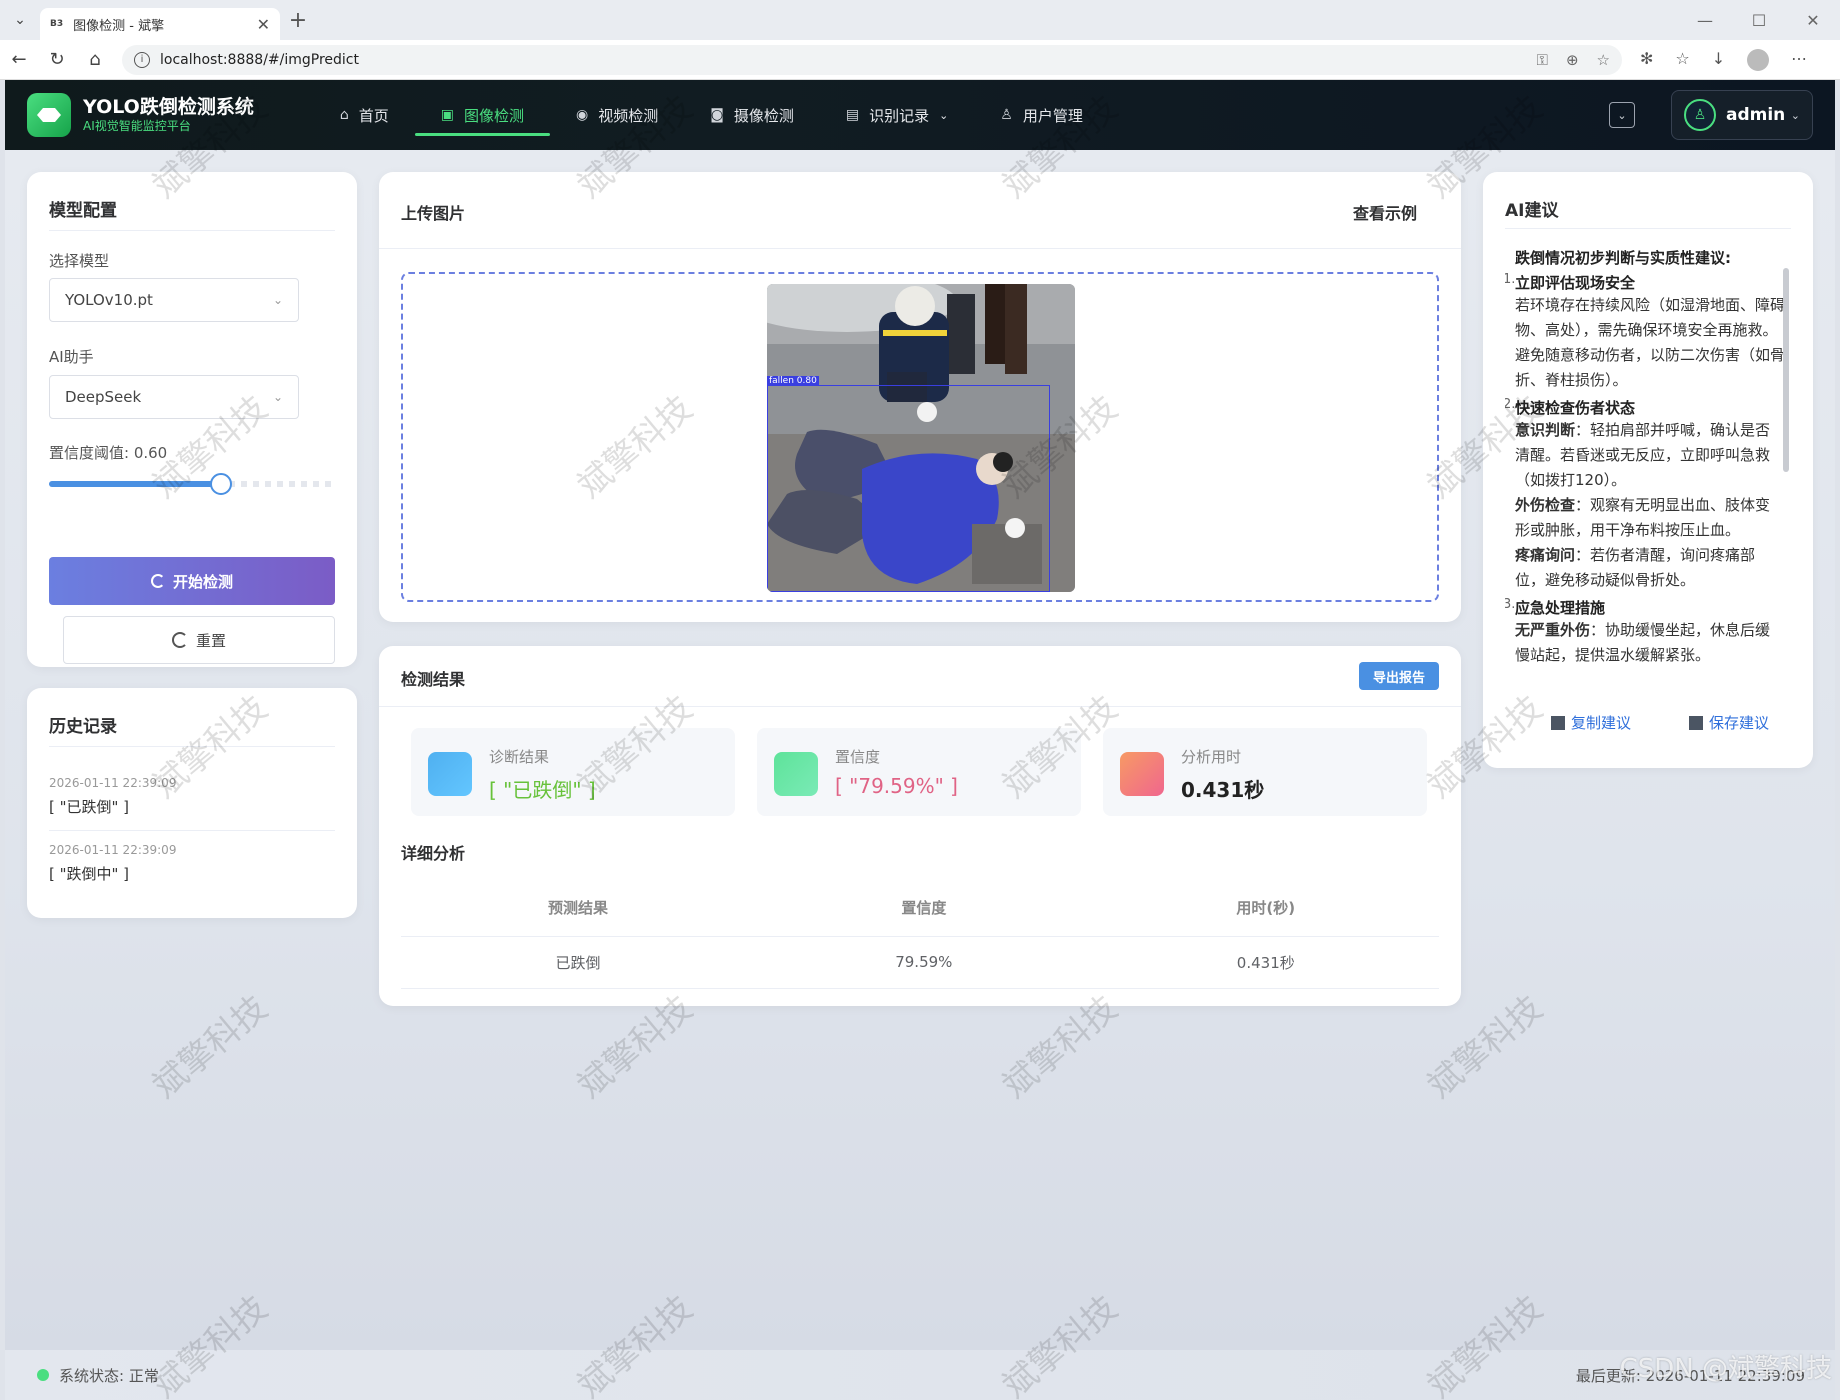 The height and width of the screenshot is (1400, 1840). What do you see at coordinates (1622, 115) in the screenshot?
I see `fullscreen-icon: ⌄` at bounding box center [1622, 115].